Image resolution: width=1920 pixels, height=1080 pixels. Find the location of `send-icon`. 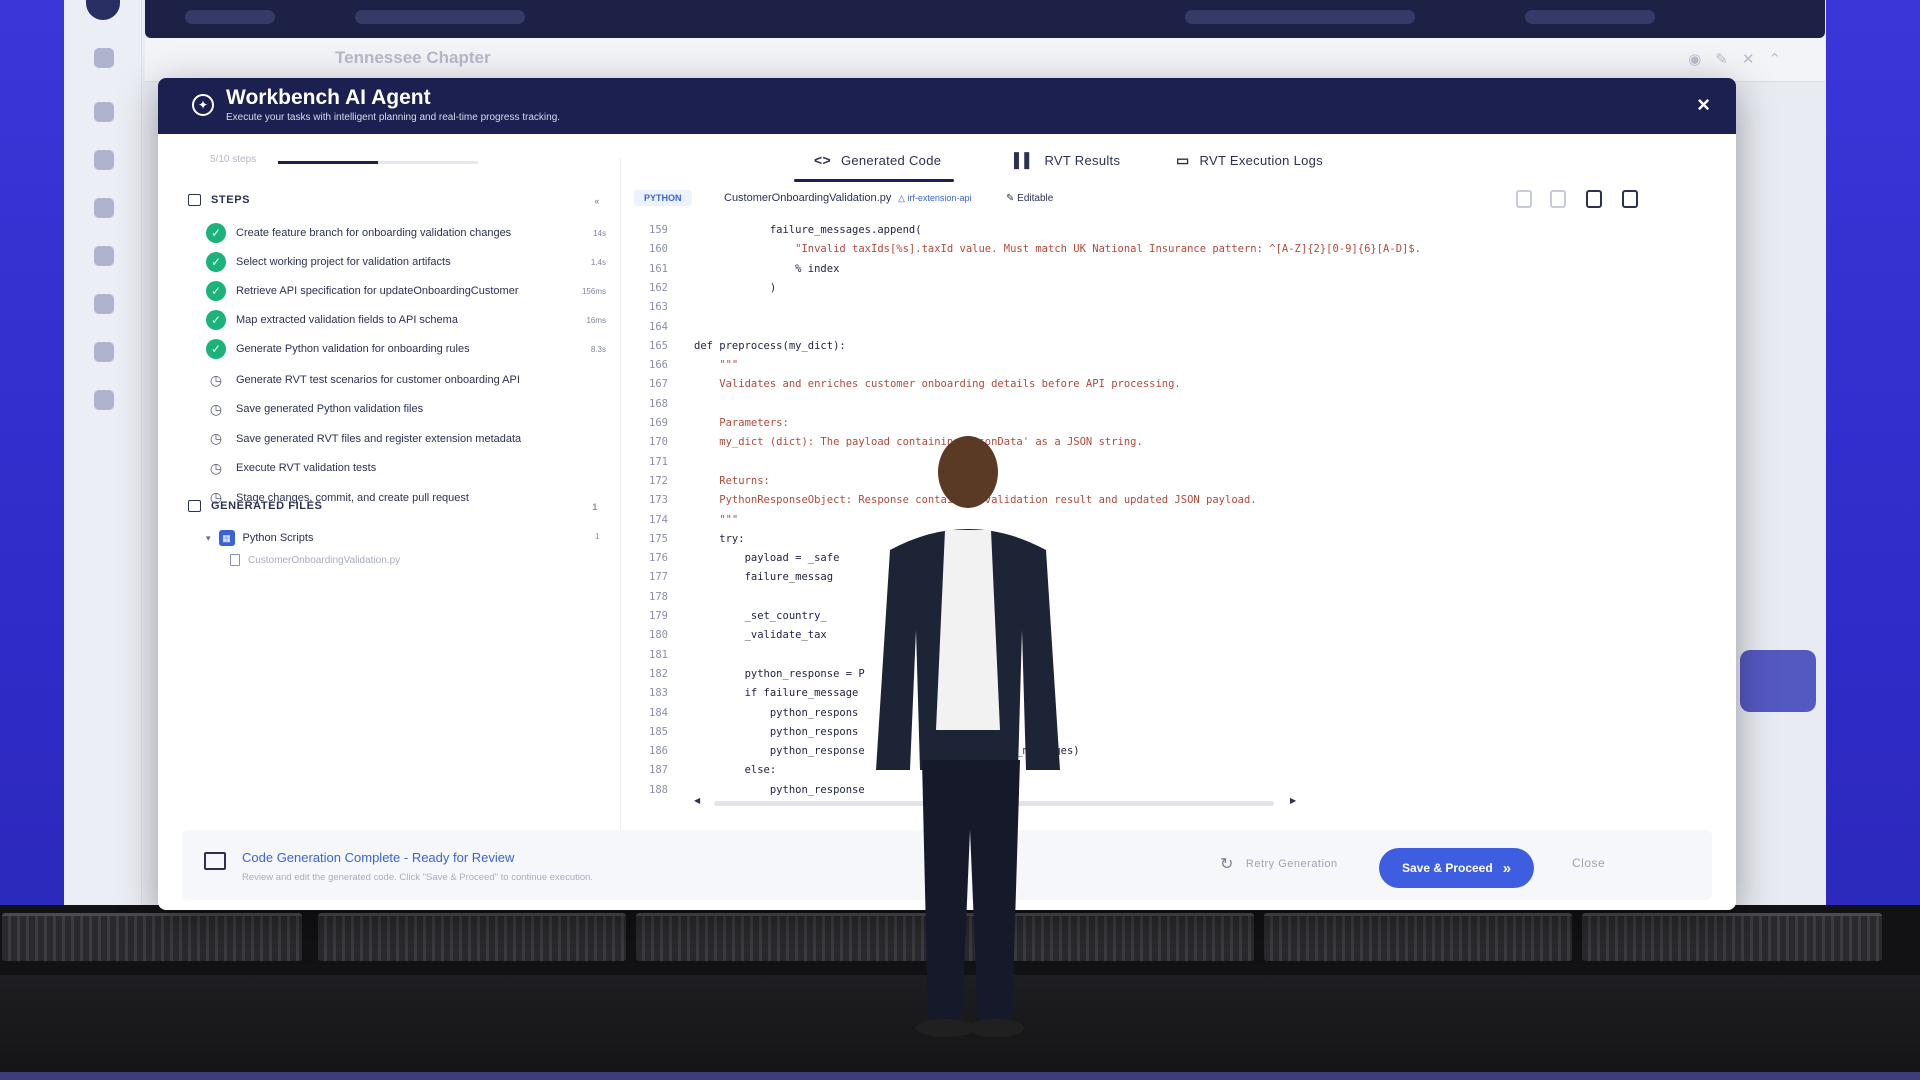

send-icon is located at coordinates (104, 160).